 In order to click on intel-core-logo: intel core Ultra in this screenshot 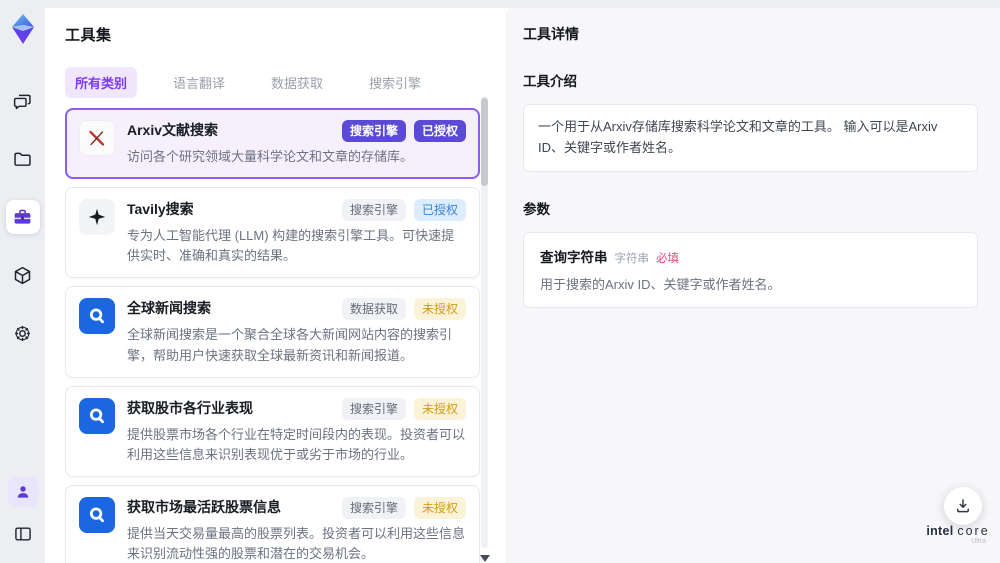, I will do `click(958, 534)`.